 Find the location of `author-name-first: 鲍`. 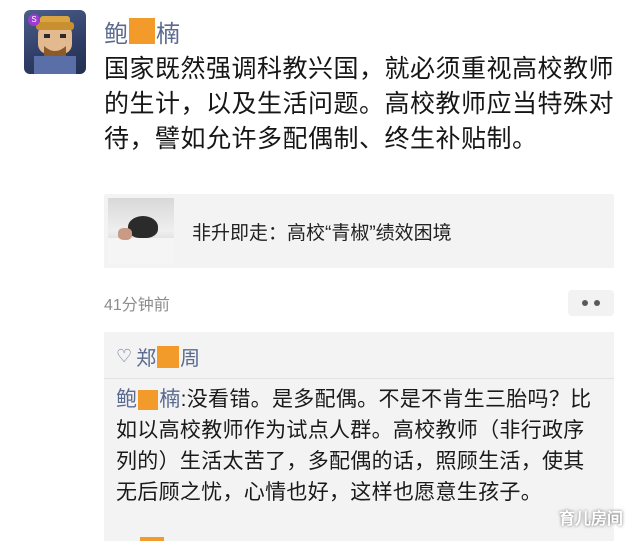

author-name-first: 鲍 is located at coordinates (116, 34).